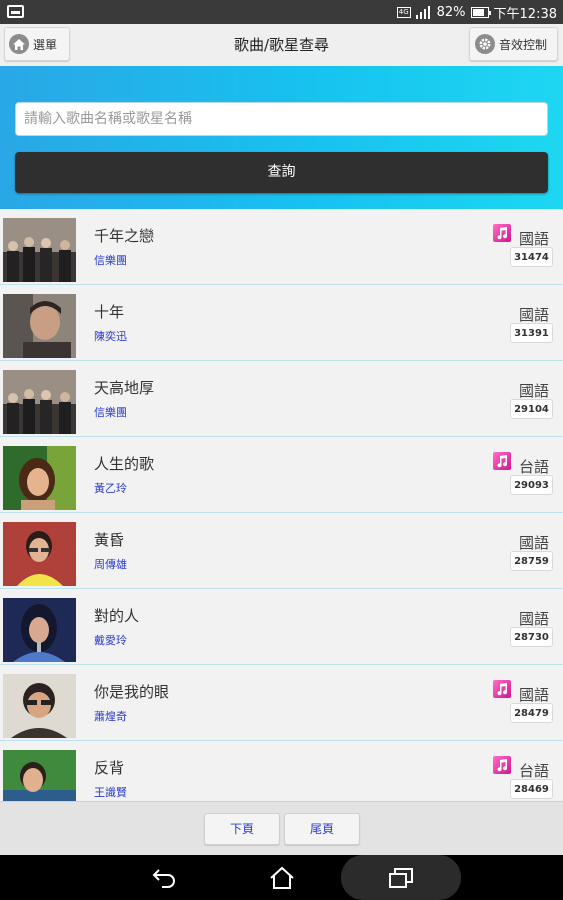 The image size is (563, 900). Describe the element at coordinates (281, 627) in the screenshot. I see `song-row: 對的人 戴愛玲 國語 28730` at that location.